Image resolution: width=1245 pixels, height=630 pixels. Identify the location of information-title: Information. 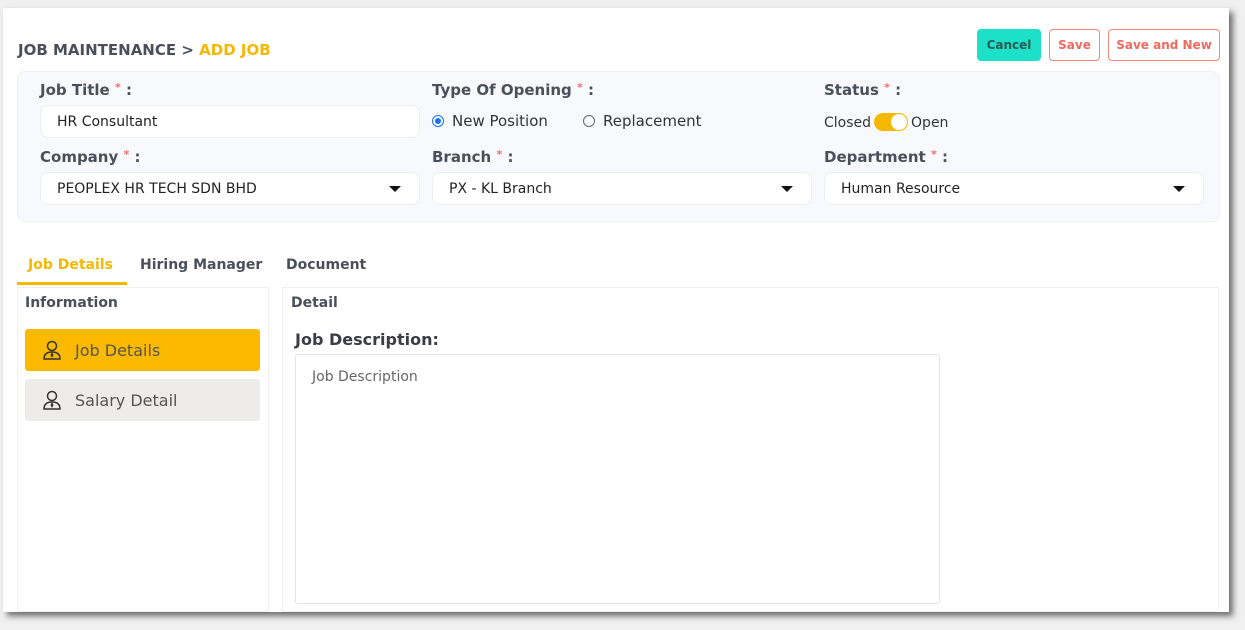
(71, 303).